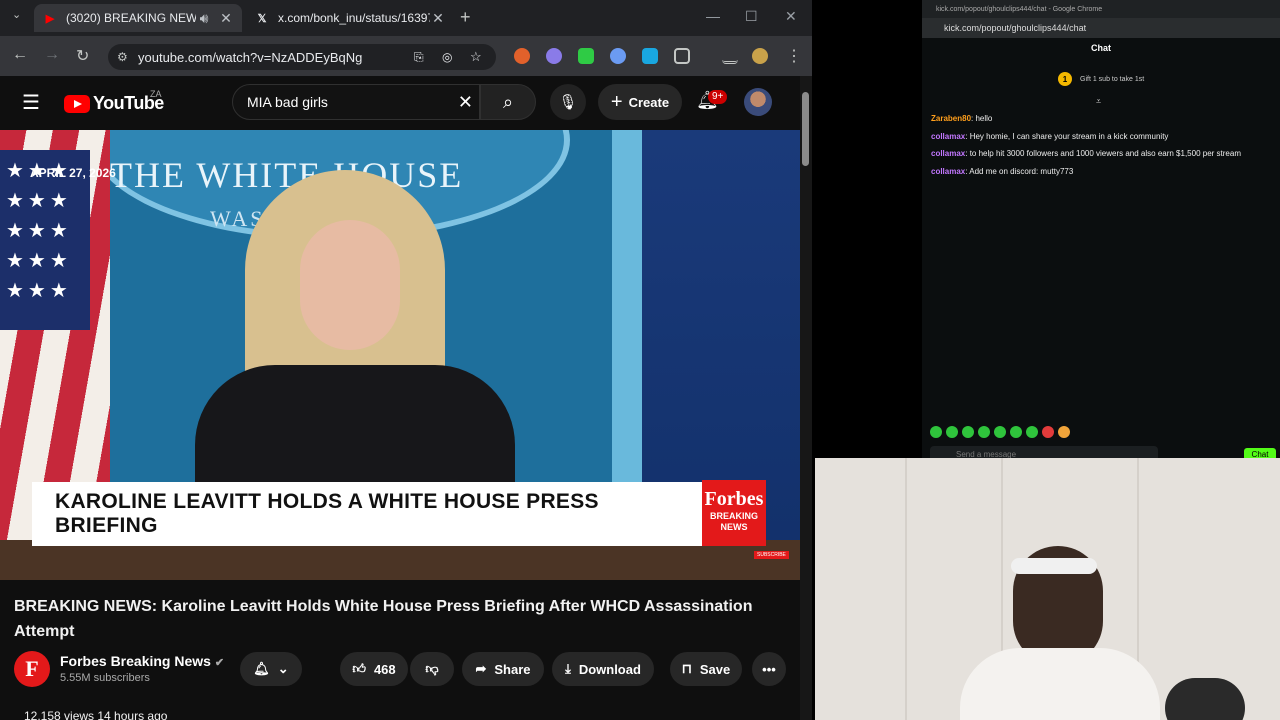  I want to click on chevron-down-icon: ⌄, so click(283, 668).